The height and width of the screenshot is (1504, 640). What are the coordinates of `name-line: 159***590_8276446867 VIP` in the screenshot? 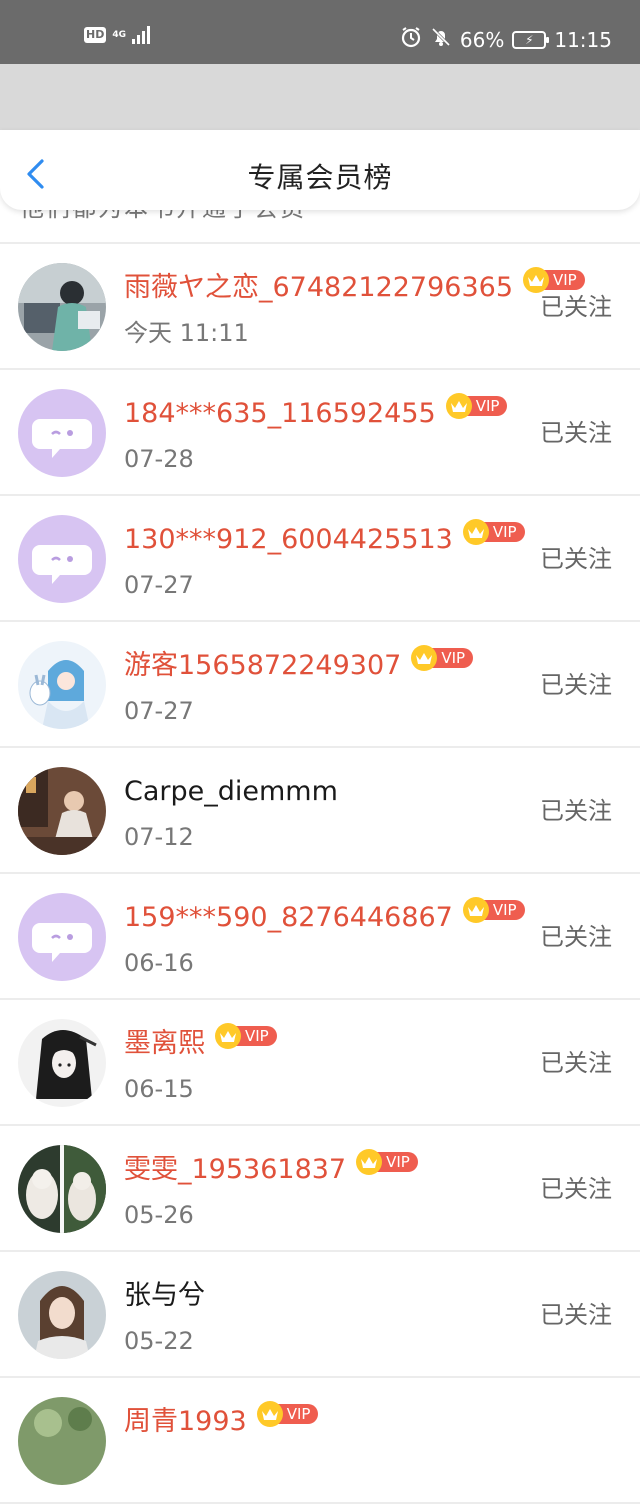 It's located at (324, 916).